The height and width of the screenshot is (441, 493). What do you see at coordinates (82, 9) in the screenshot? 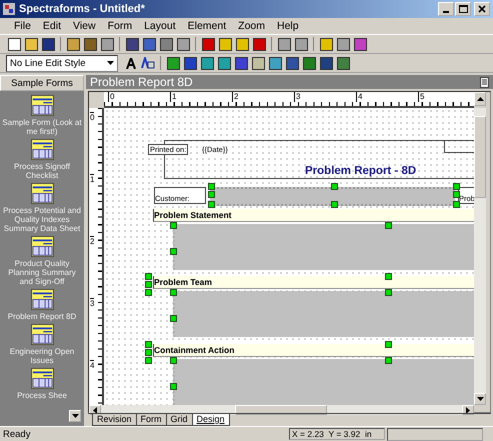
I see `window-title: Spectraforms - Untitled*` at bounding box center [82, 9].